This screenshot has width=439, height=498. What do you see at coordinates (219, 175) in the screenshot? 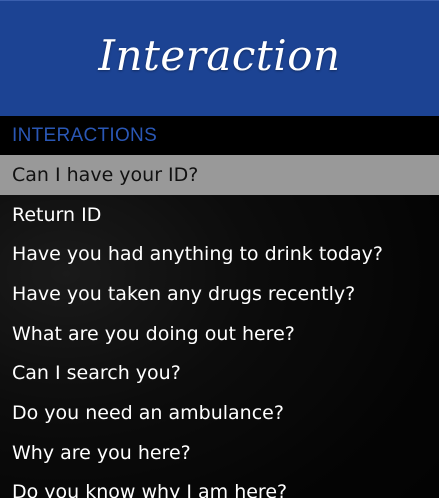
I see `menu-item-request-id: Can I have your ID?` at bounding box center [219, 175].